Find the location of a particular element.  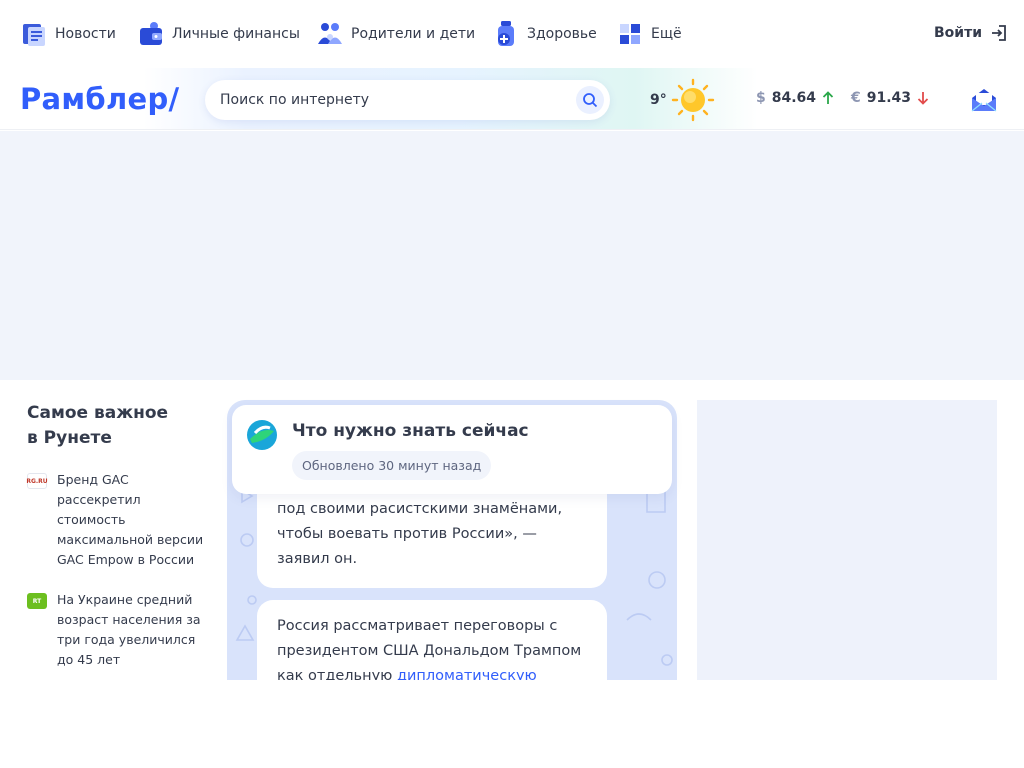

nav-item-label: Личные финансы is located at coordinates (236, 34).